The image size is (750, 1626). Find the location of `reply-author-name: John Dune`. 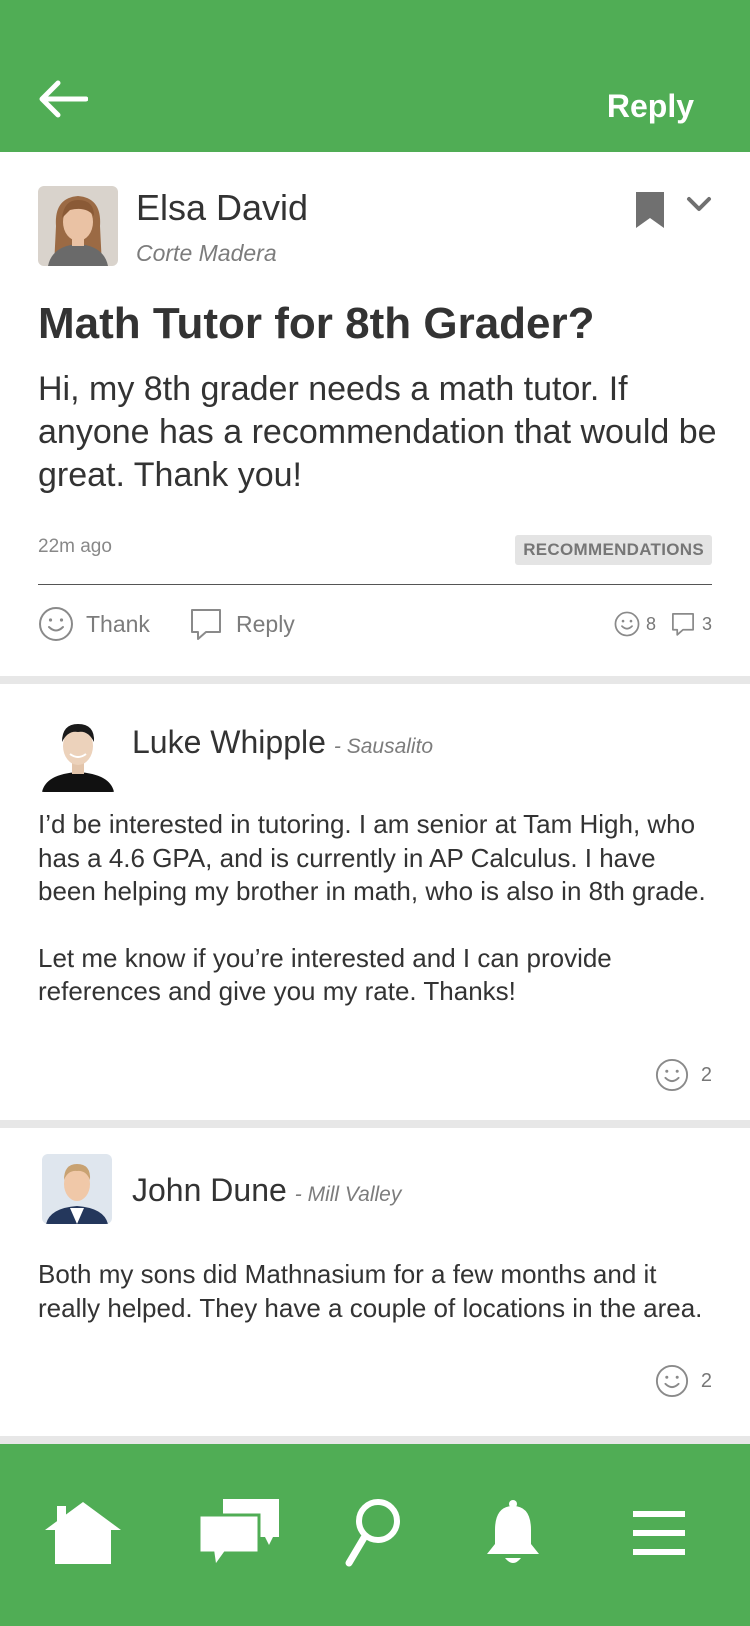

reply-author-name: John Dune is located at coordinates (209, 1190).